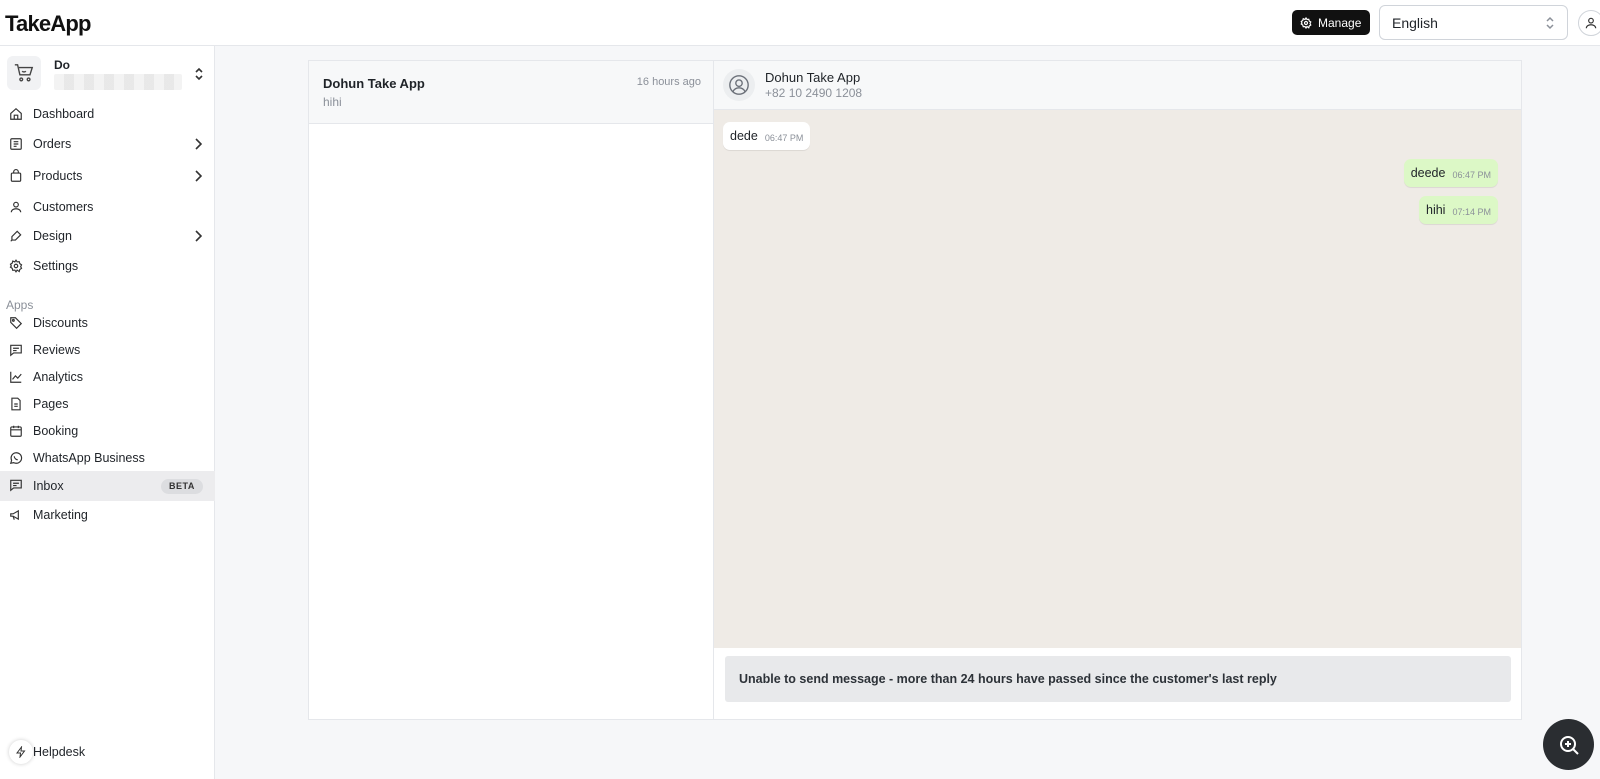 The image size is (1600, 779). I want to click on chat-header: Dohun Take App +82 10 2490 1208, so click(1117, 85).